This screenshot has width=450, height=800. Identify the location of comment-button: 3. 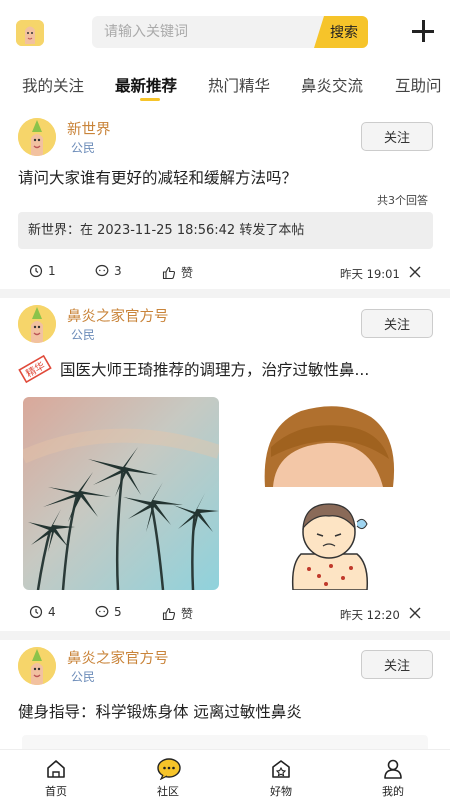
(108, 271).